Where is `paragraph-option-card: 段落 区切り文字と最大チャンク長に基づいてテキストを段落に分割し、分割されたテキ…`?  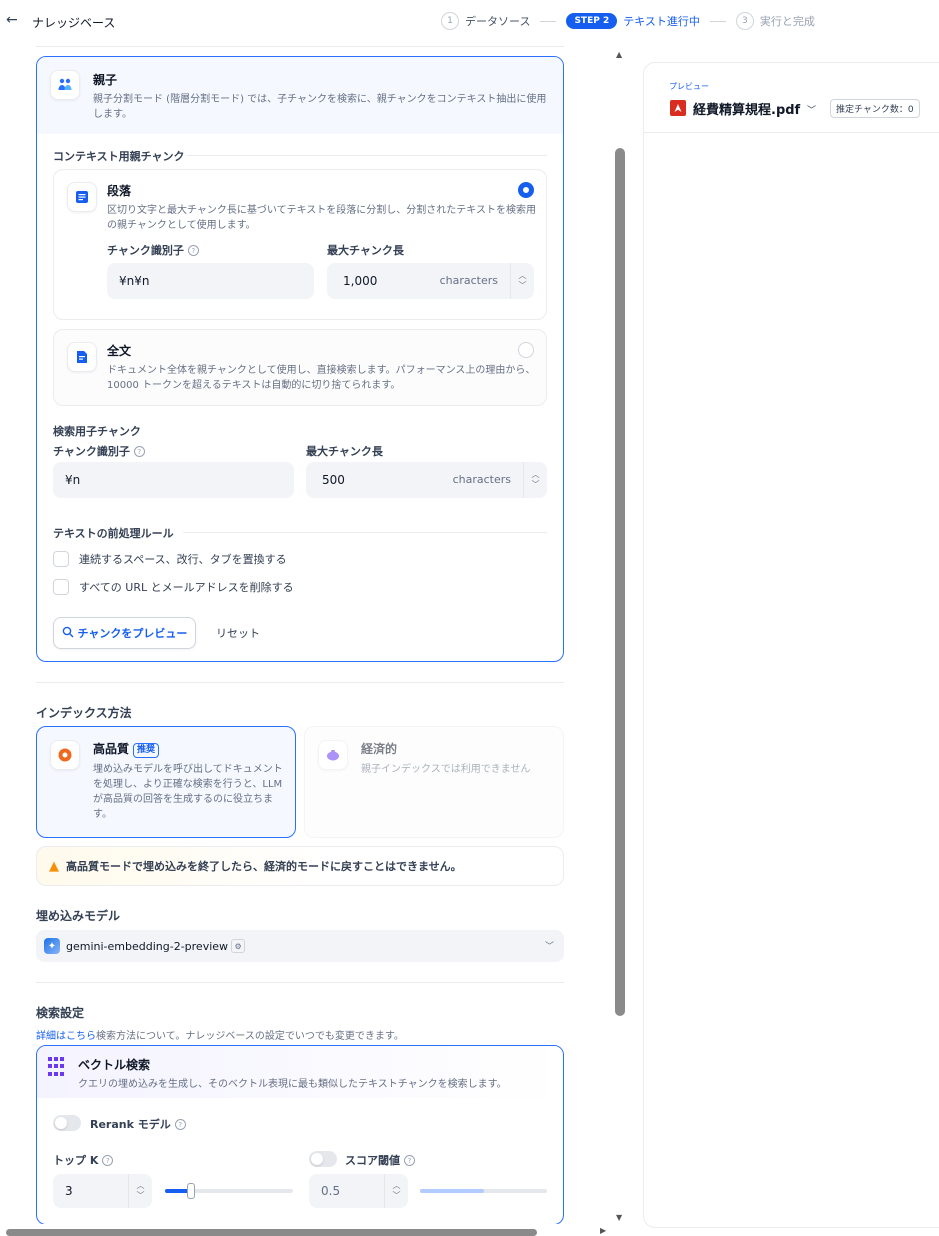 paragraph-option-card: 段落 区切り文字と最大チャンク長に基づいてテキストを段落に分割し、分割されたテキ… is located at coordinates (300, 244).